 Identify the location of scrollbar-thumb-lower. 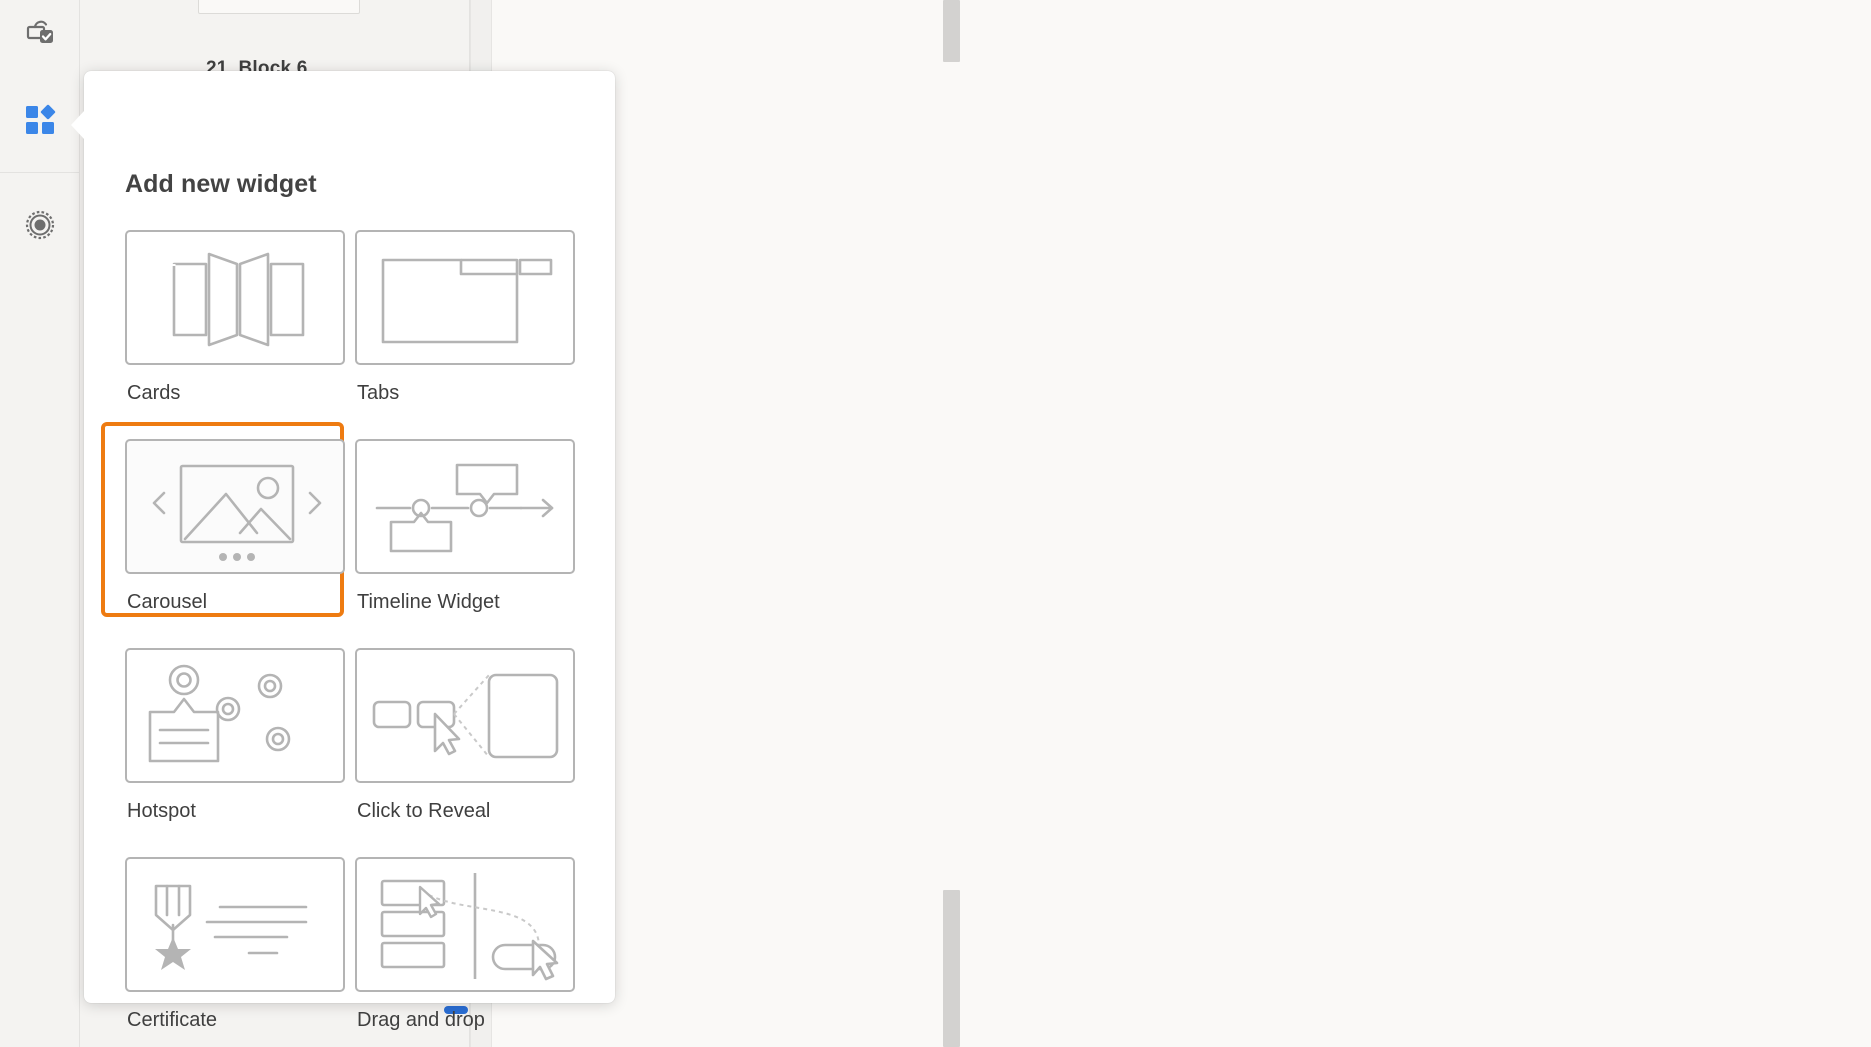
(951, 968).